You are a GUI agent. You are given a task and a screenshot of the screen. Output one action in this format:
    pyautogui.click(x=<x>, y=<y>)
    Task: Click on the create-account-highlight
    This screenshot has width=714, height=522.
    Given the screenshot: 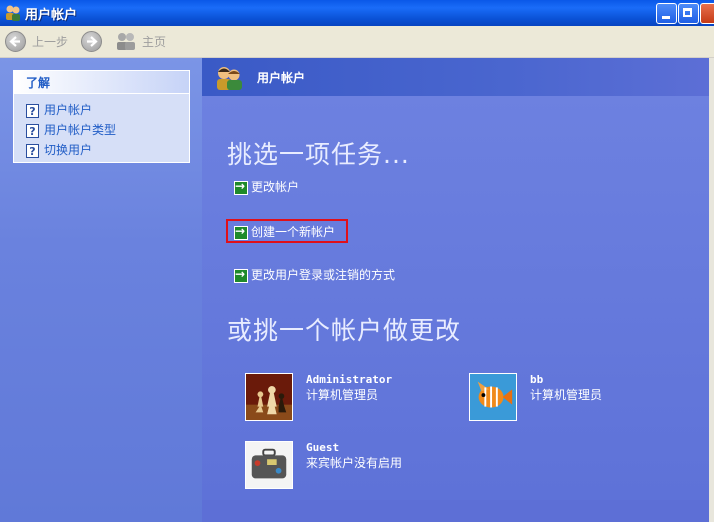 What is the action you would take?
    pyautogui.click(x=287, y=231)
    